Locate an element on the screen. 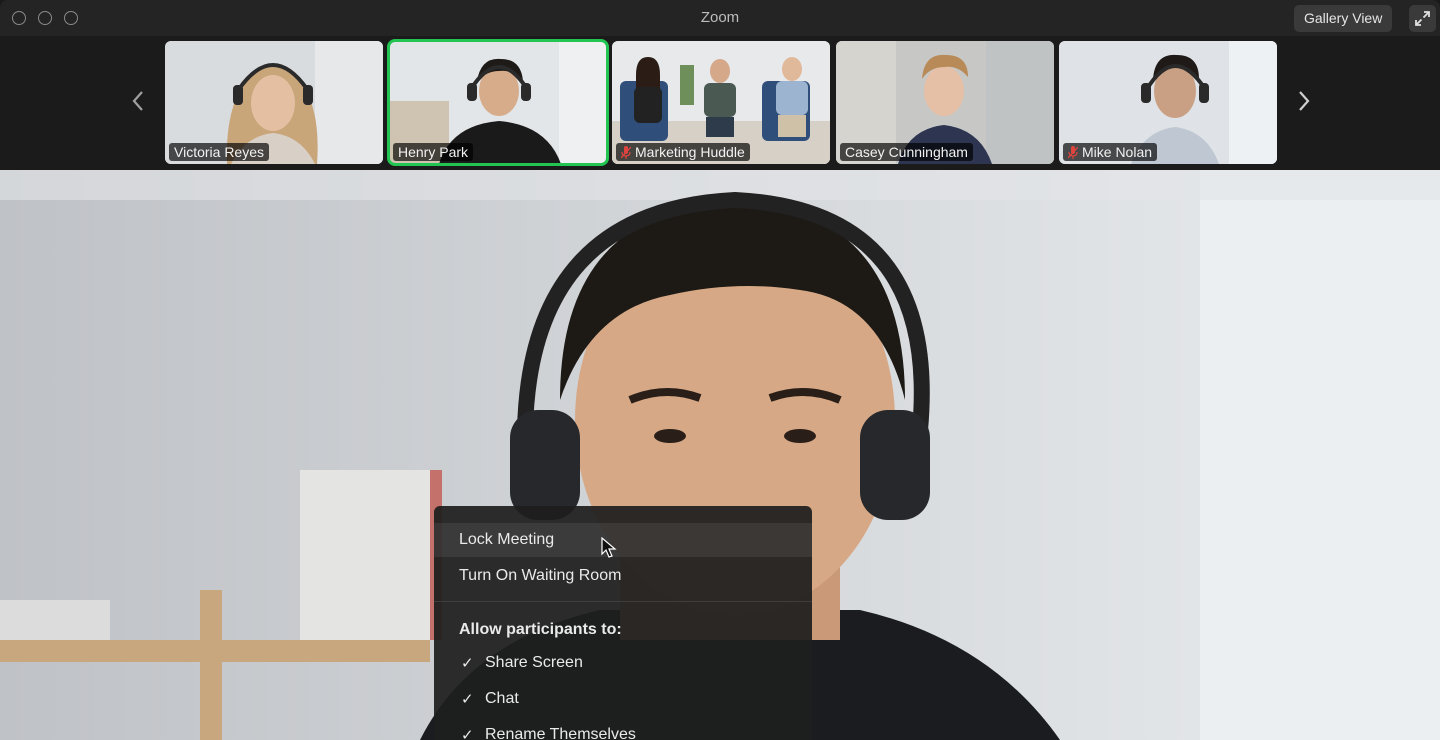 The image size is (1440, 740). participant-name-label: Casey Cunningham is located at coordinates (906, 152).